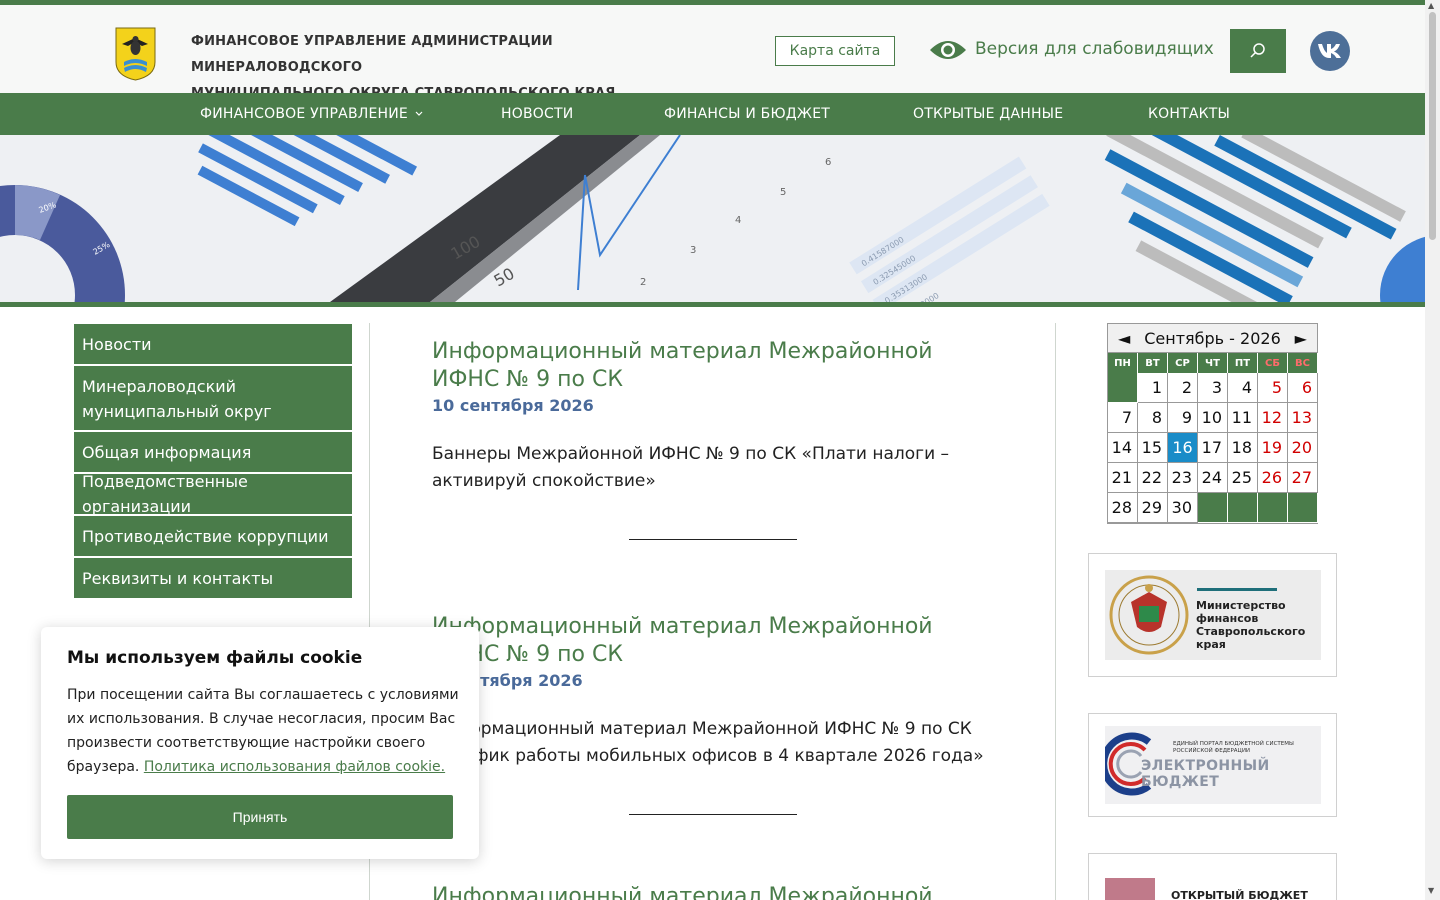 The width and height of the screenshot is (1440, 900). Describe the element at coordinates (1153, 388) in the screenshot. I see `calendar-day: 1` at that location.